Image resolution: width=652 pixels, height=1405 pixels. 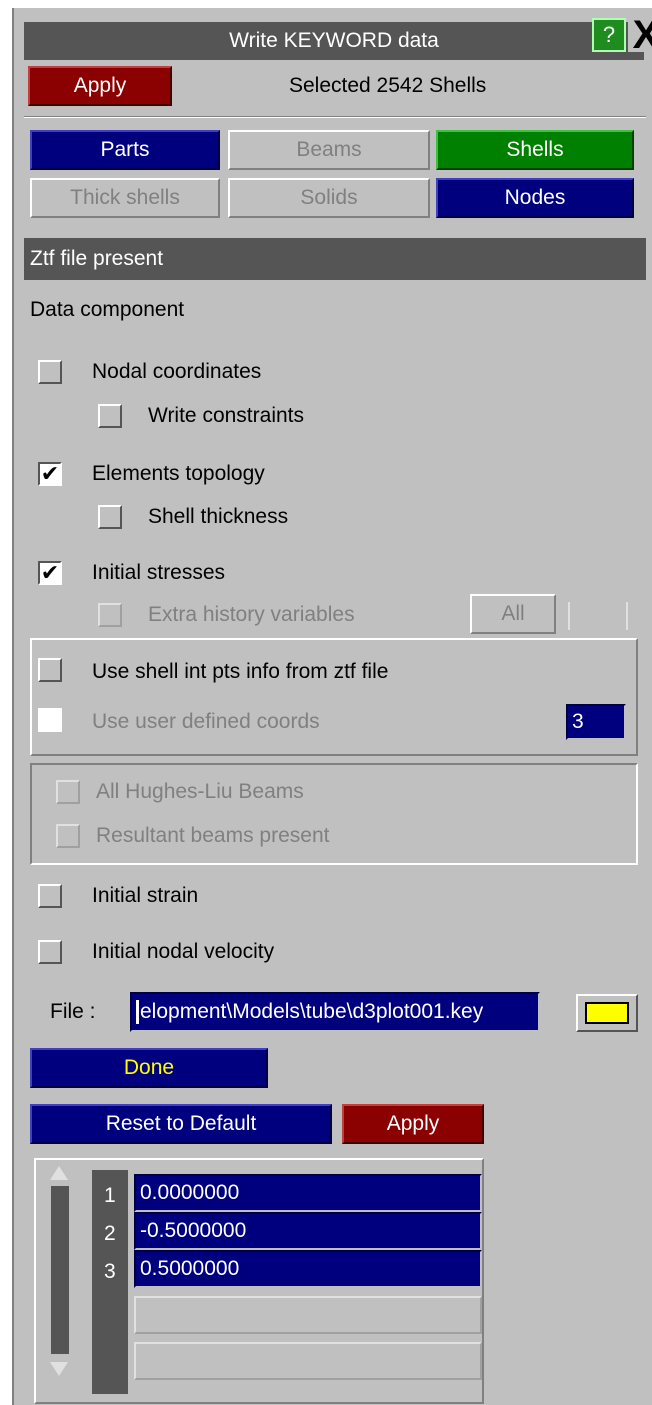 I want to click on use-ztf-int-pts-checkbox, so click(x=50, y=670).